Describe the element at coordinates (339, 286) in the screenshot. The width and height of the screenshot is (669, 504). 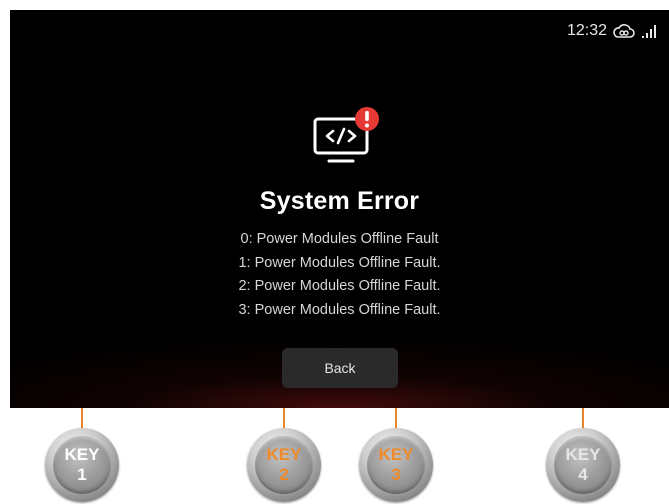
I see `fault-item: 2: Power Modules Offline Fault.` at that location.